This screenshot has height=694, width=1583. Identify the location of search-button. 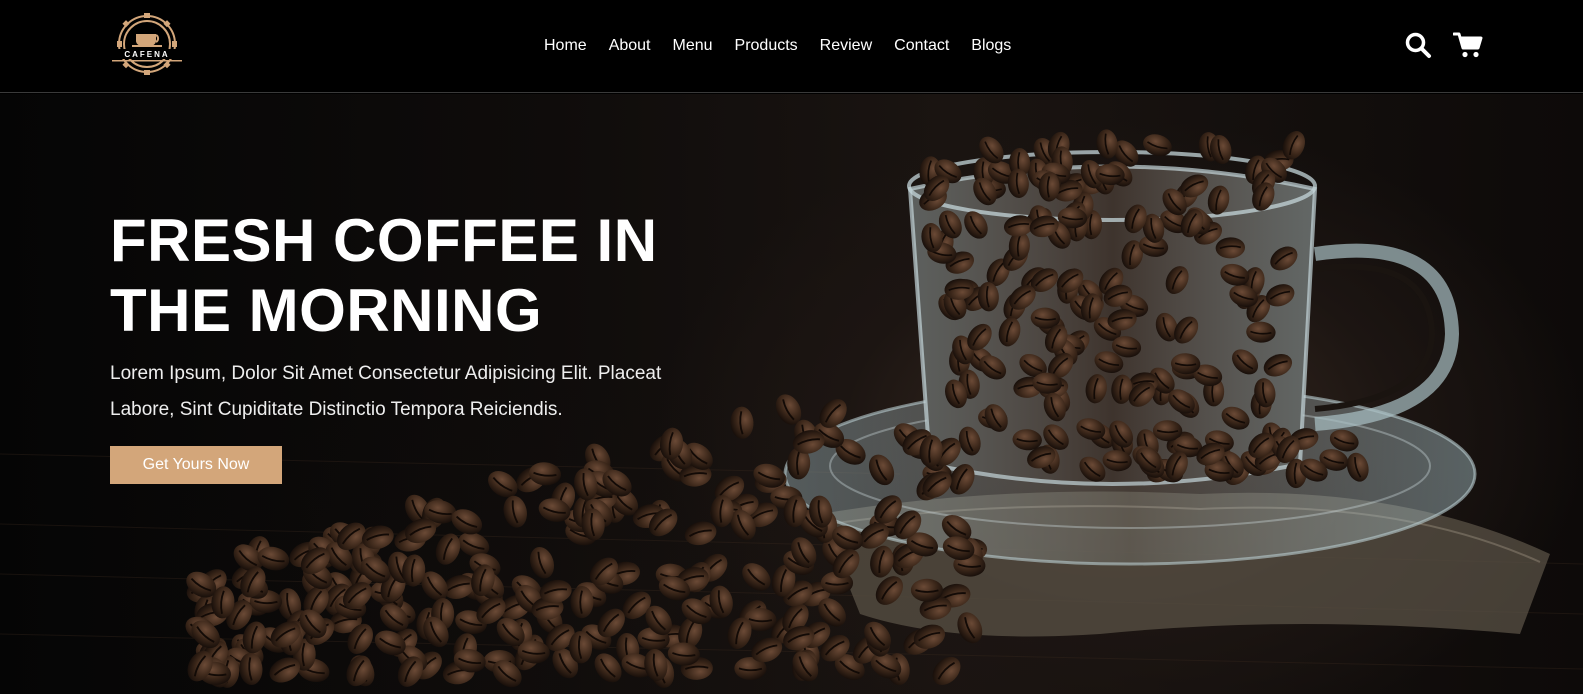
(1418, 45).